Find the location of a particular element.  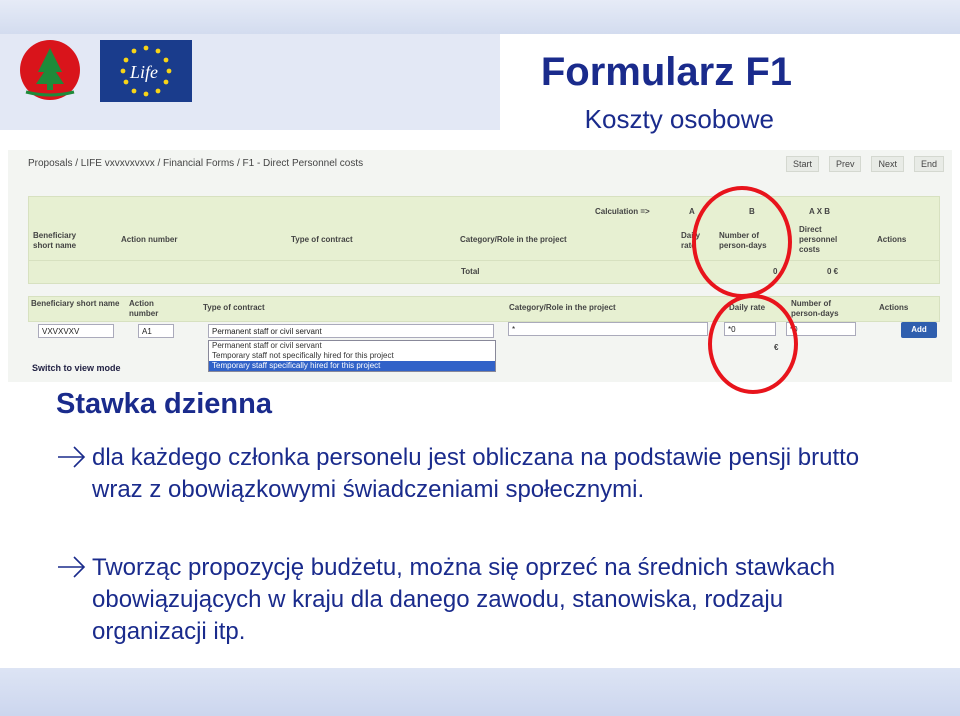

col-beneficiary: Beneficiary short name is located at coordinates (55, 240).